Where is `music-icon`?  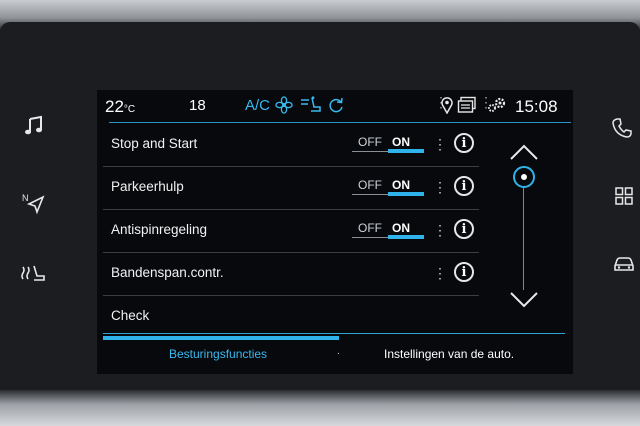
music-icon is located at coordinates (34, 126).